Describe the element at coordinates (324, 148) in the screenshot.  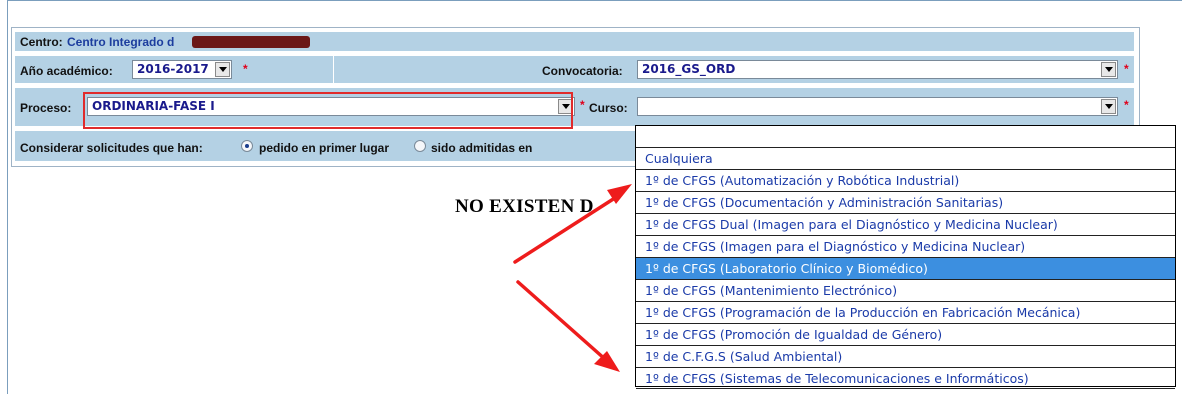
I see `radio-primer-lugar-label: pedido en primer lugar` at that location.